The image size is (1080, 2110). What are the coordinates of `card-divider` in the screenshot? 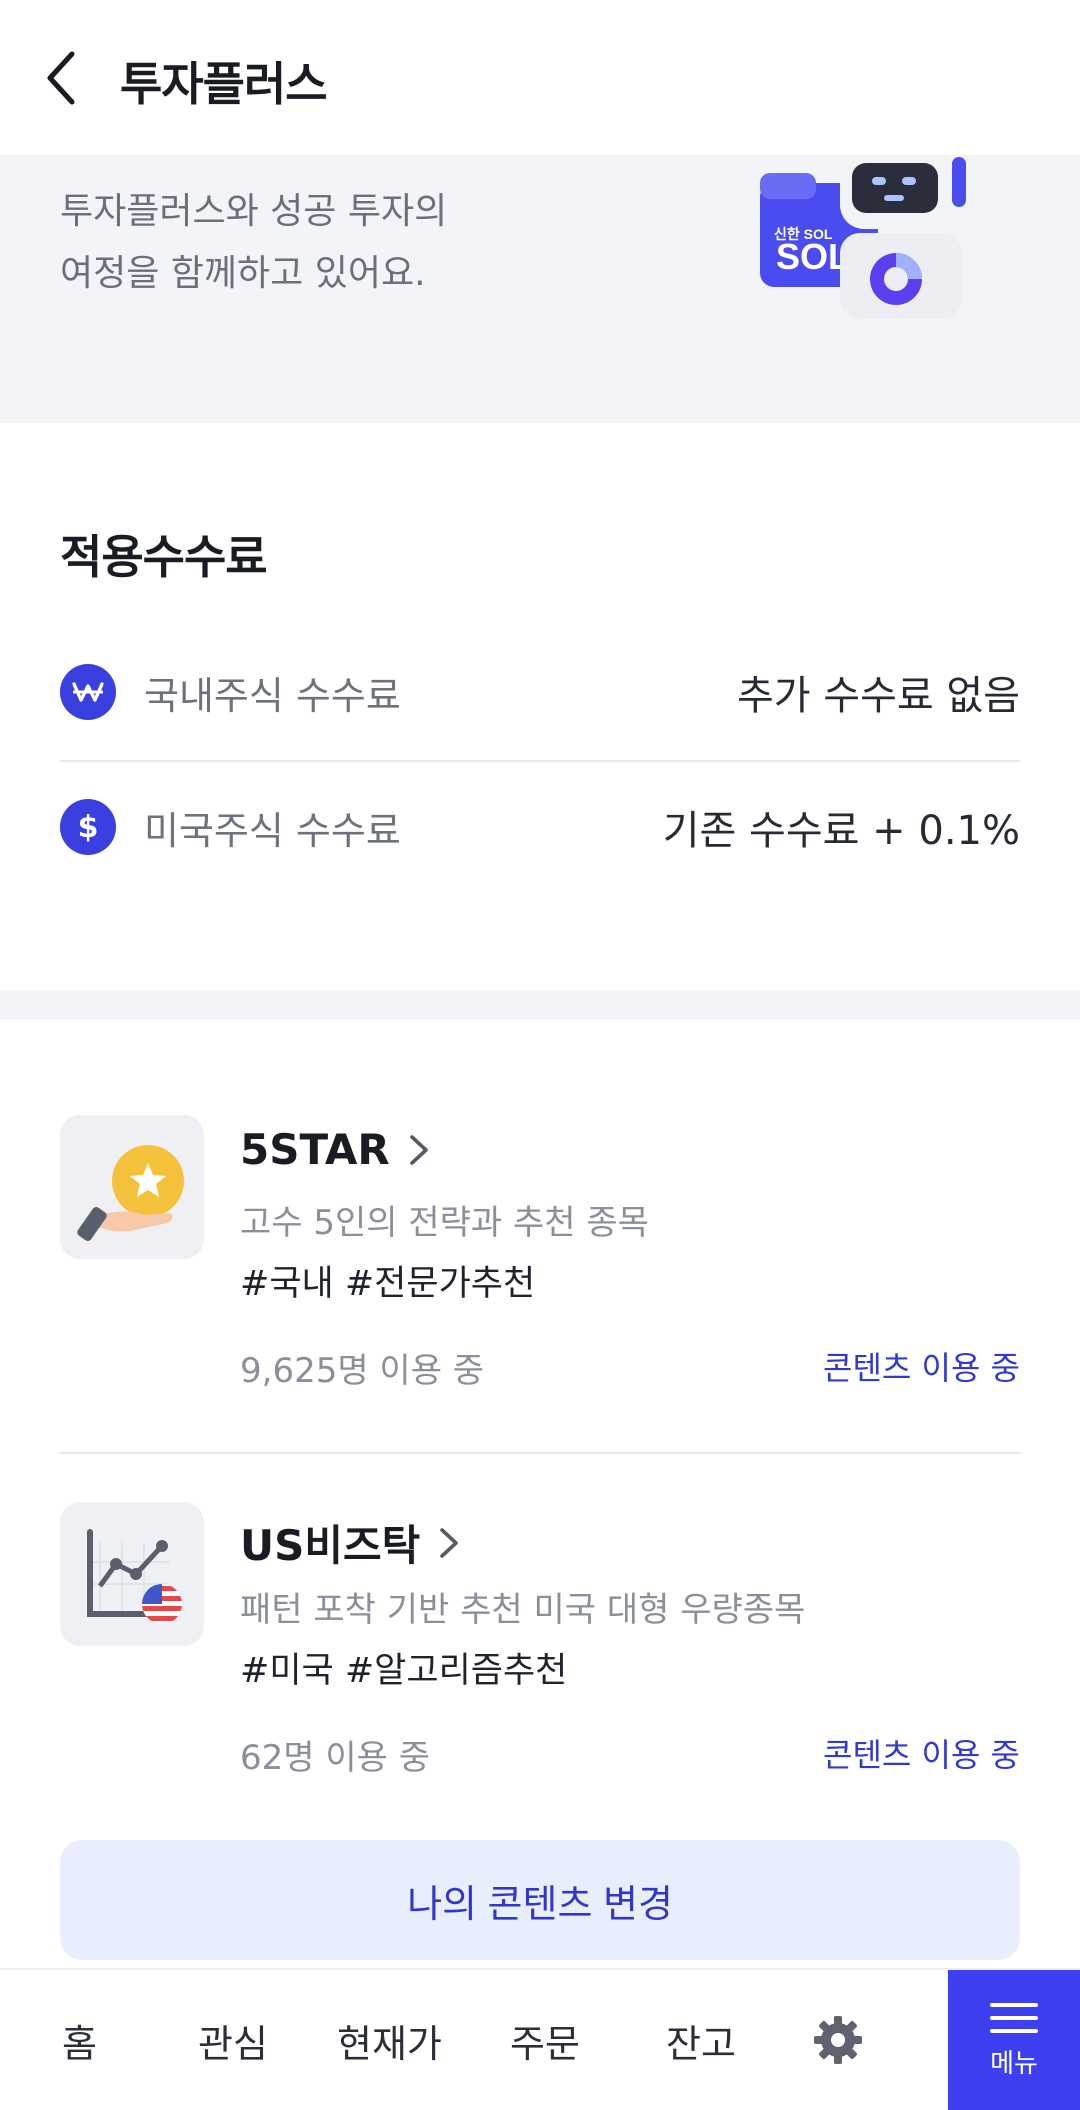 It's located at (540, 1453).